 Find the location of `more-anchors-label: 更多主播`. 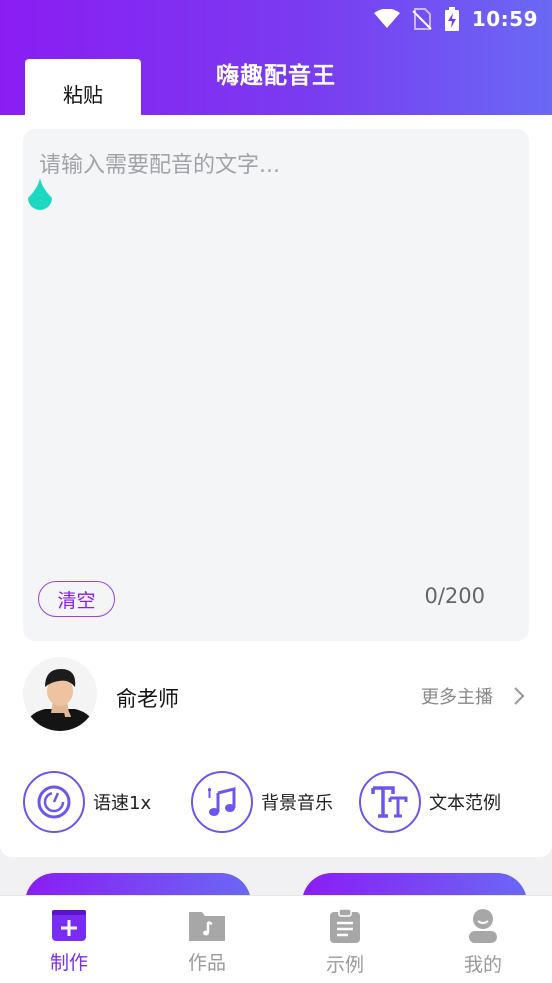

more-anchors-label: 更多主播 is located at coordinates (457, 697).